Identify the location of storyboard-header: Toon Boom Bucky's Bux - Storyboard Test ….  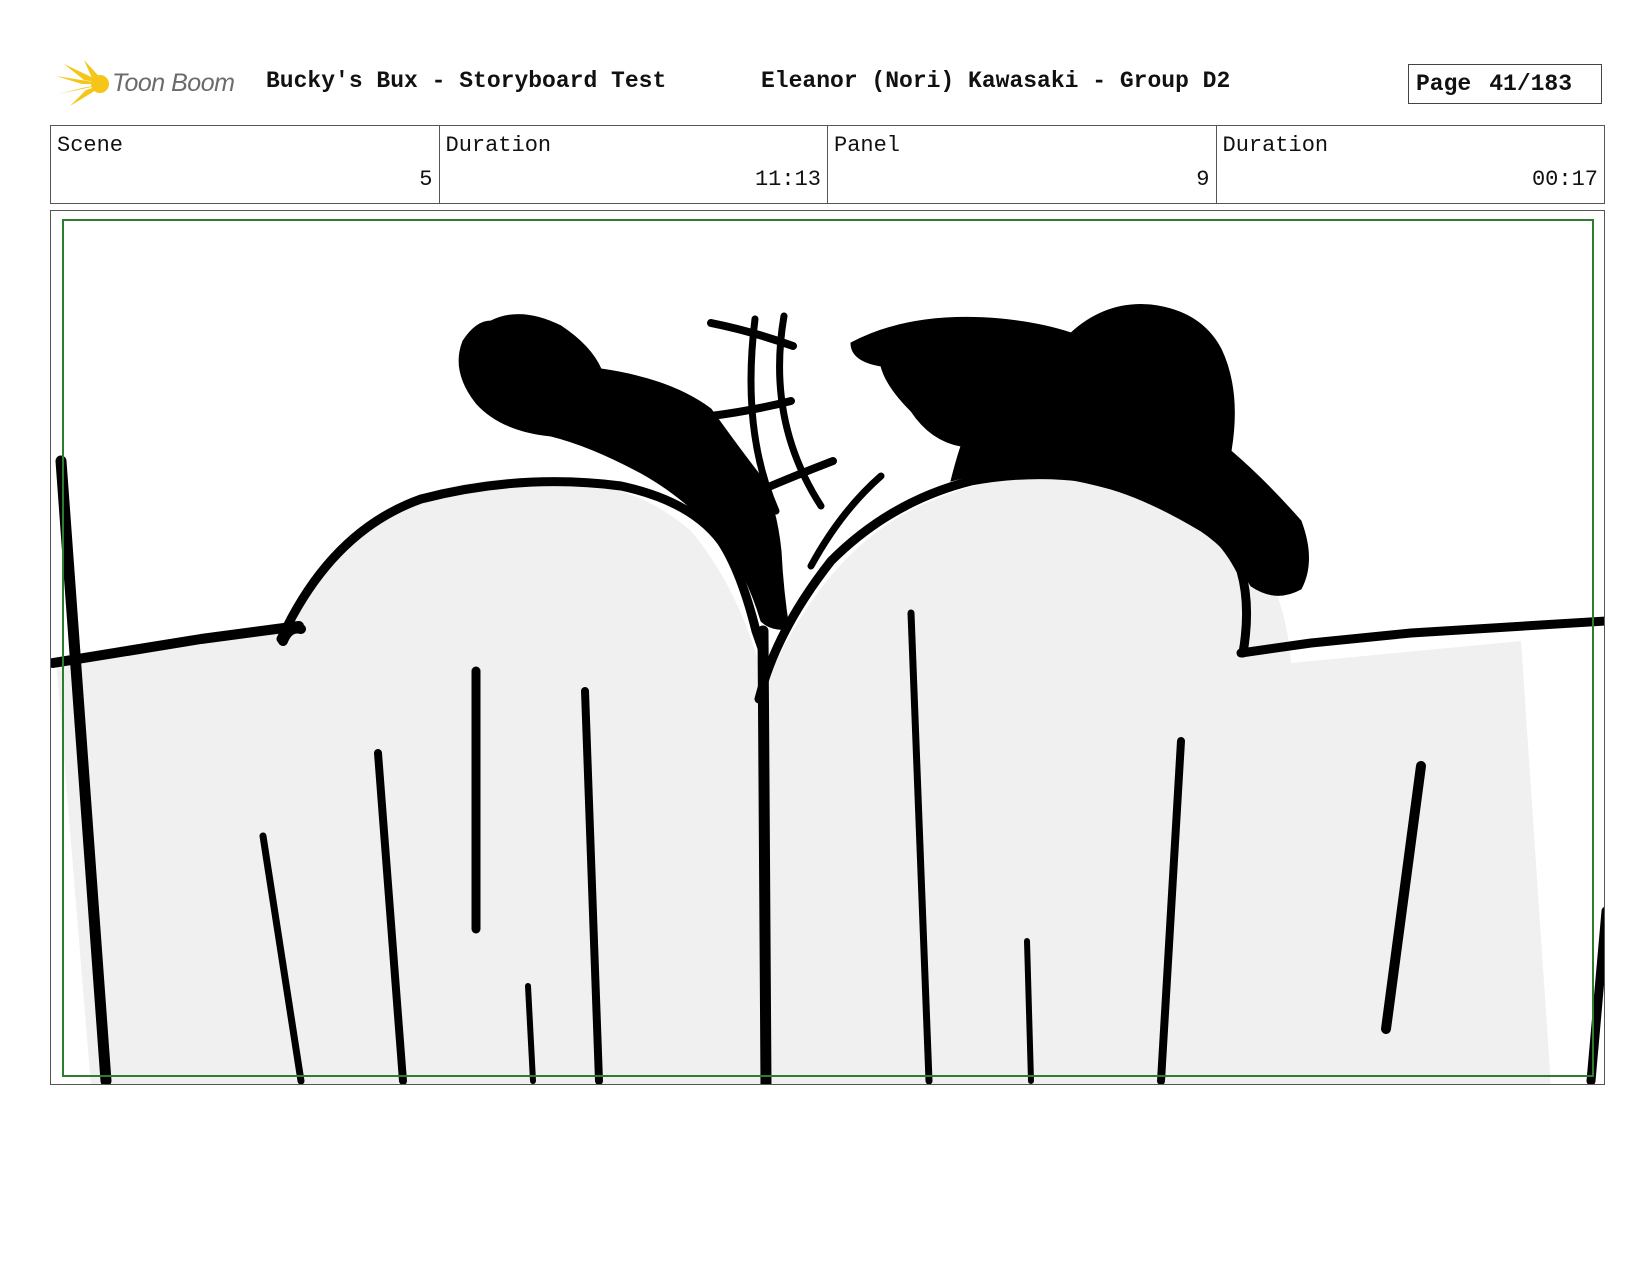
(827, 84).